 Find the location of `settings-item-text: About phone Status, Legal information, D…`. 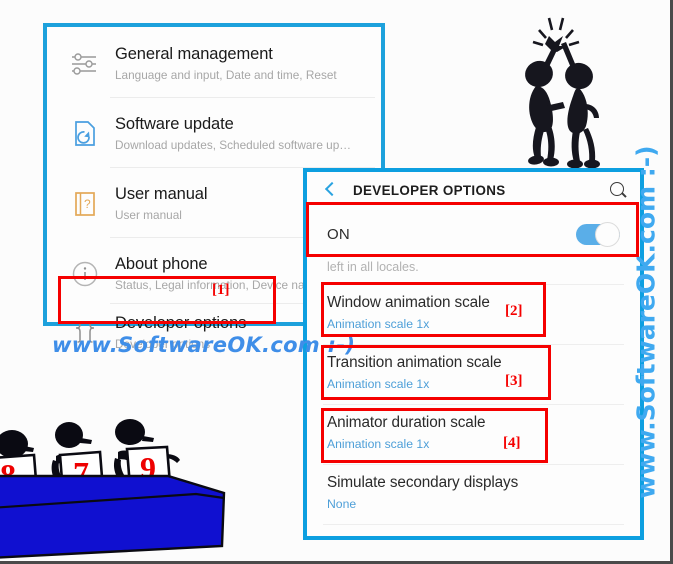

settings-item-text: About phone Status, Legal information, D… is located at coordinates (208, 274).